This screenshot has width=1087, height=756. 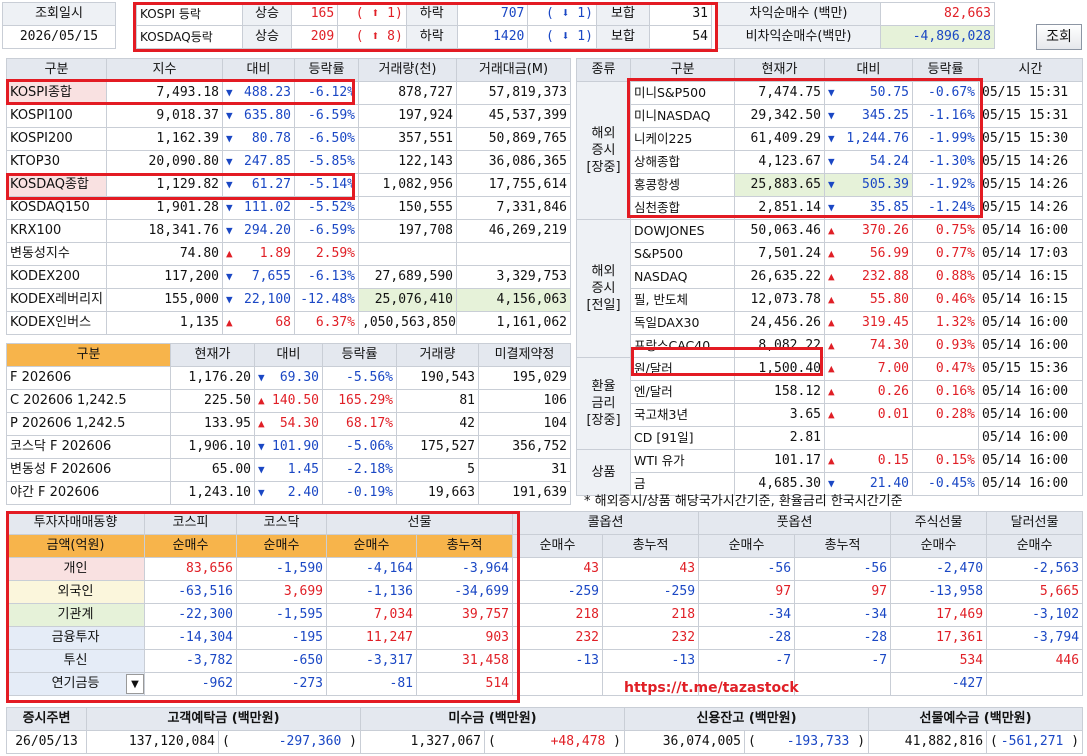 I want to click on global-row: 국고채3년 3.65 ▲ 0.01 0.28% 05/14 16:00, so click(x=830, y=415).